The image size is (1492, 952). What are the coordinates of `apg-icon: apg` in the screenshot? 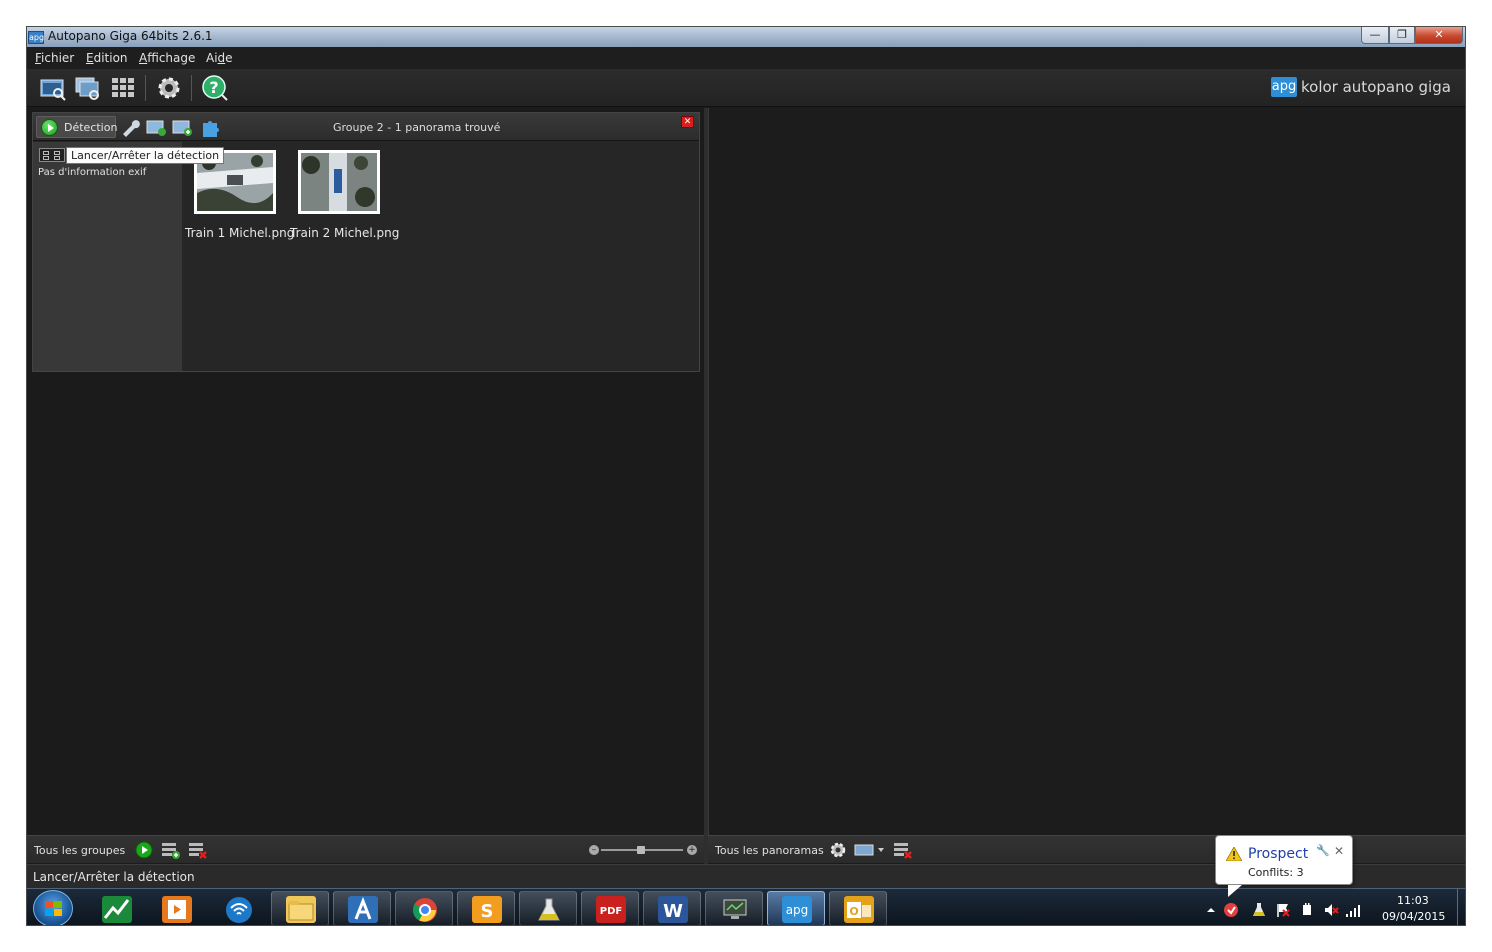 It's located at (797, 909).